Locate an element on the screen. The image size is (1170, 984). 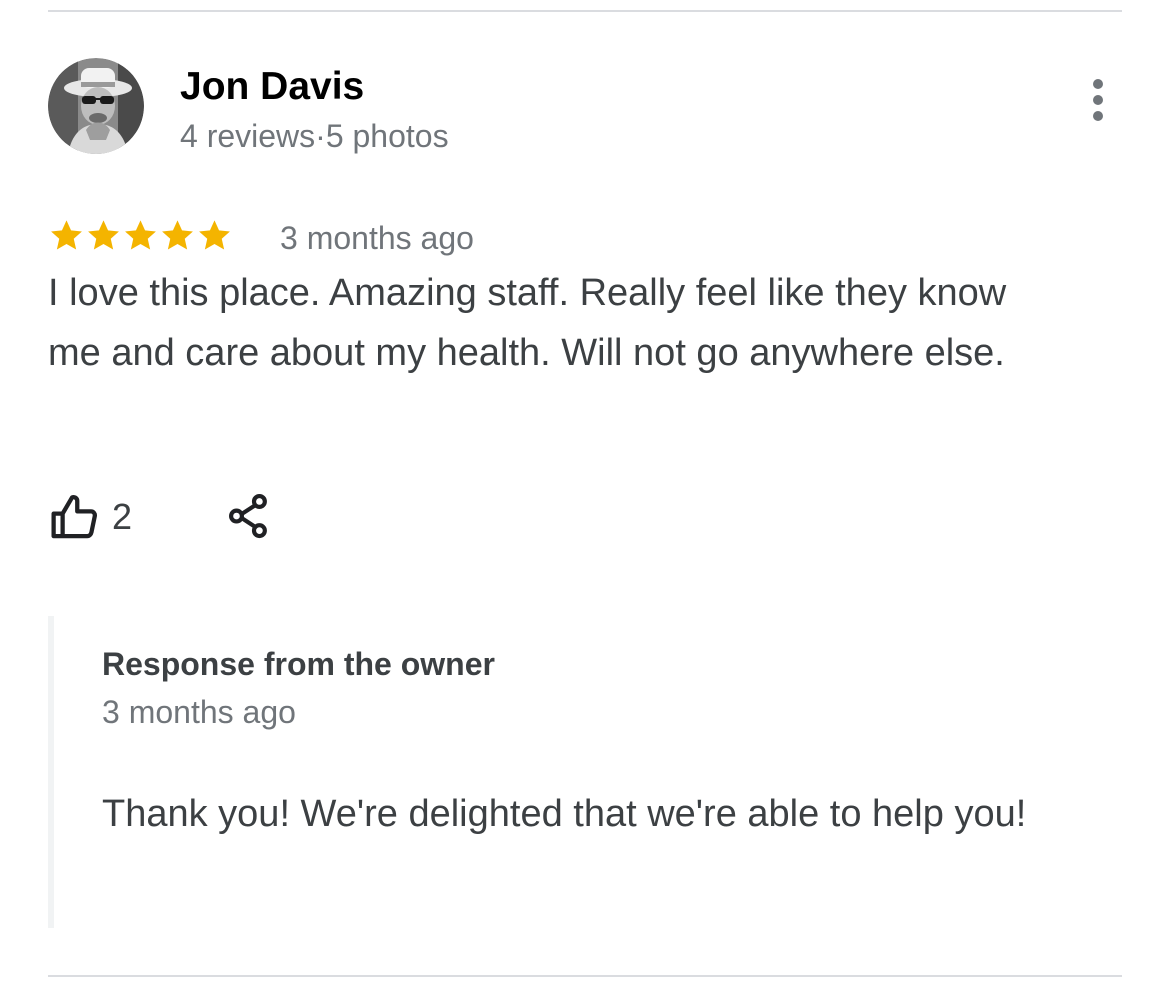
author-name: Jon Davis is located at coordinates (272, 87).